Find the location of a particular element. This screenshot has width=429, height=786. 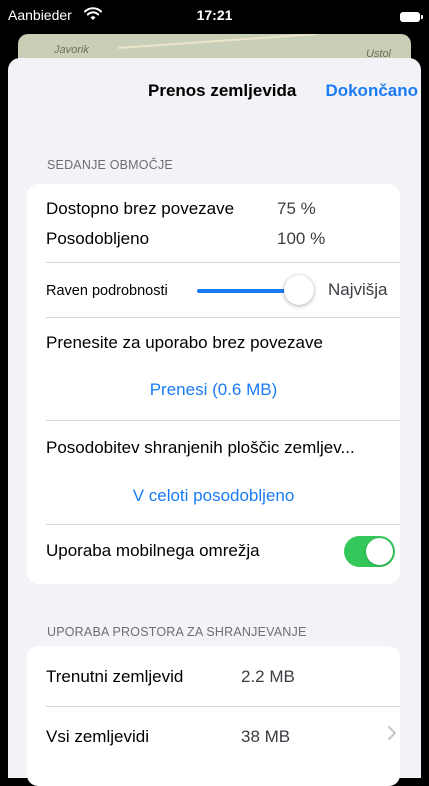

offline-value: 75 % is located at coordinates (296, 208).